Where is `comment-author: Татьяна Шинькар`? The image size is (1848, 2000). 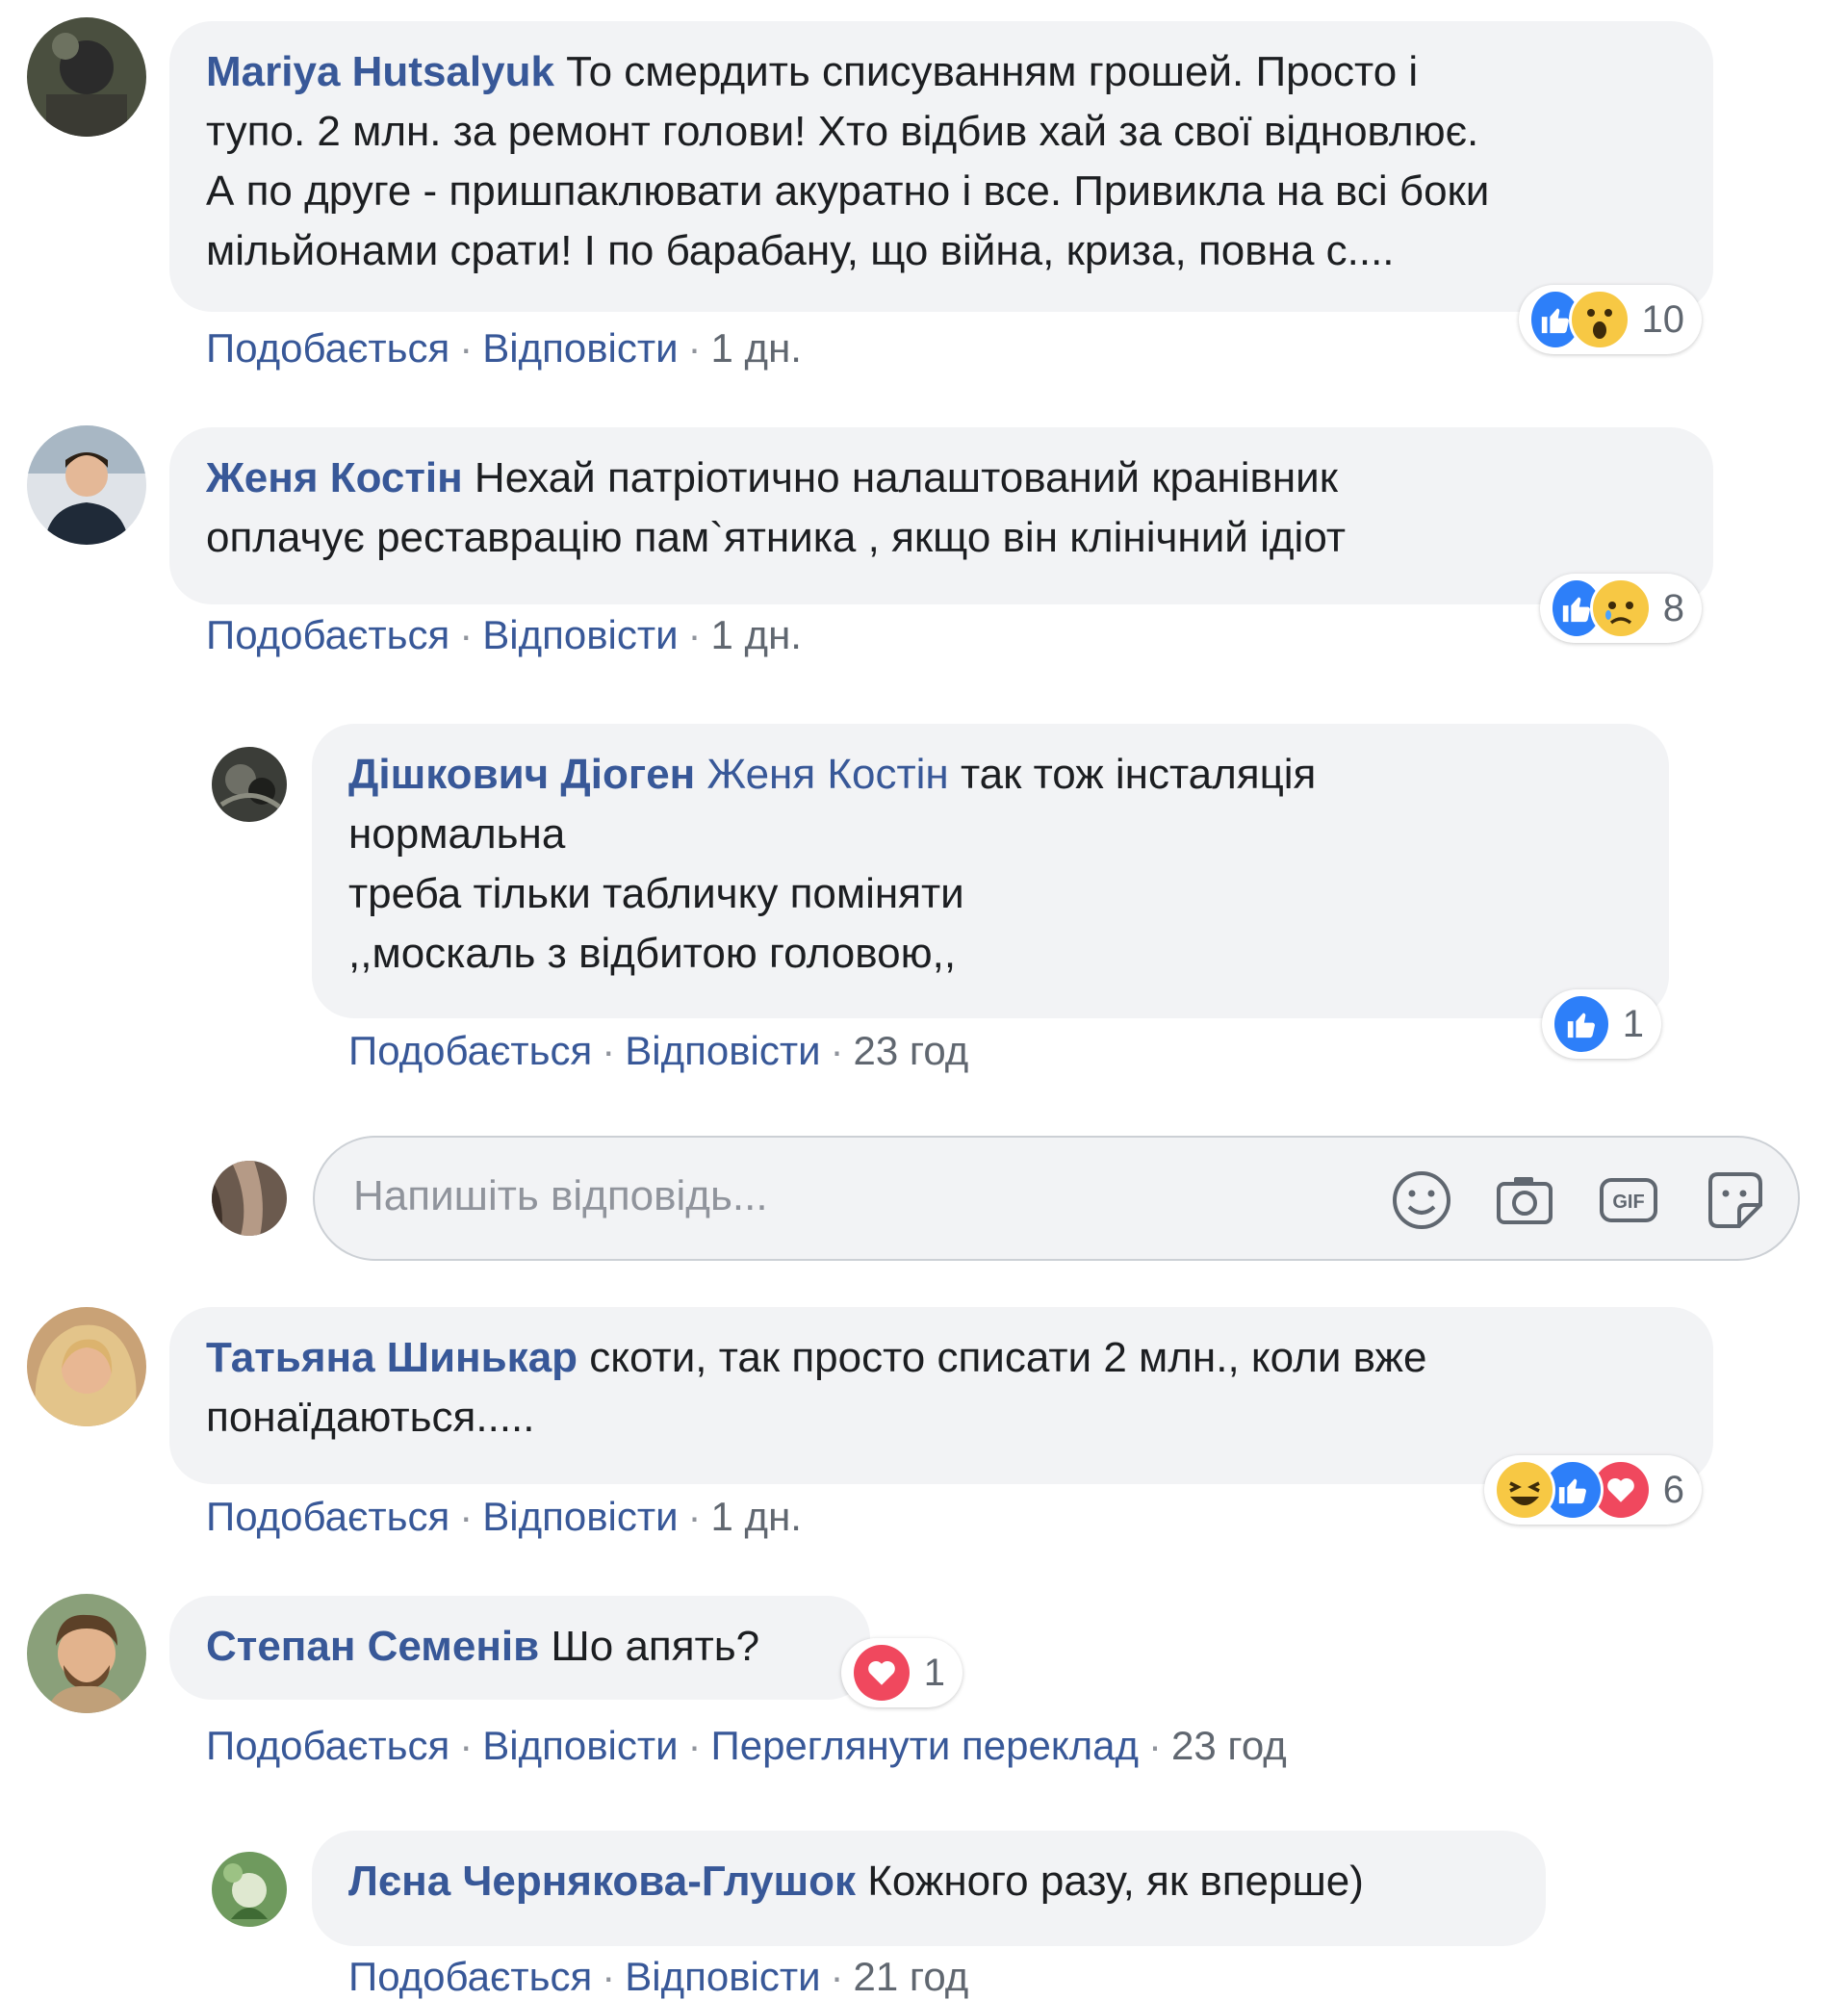 comment-author: Татьяна Шинькар is located at coordinates (392, 1357).